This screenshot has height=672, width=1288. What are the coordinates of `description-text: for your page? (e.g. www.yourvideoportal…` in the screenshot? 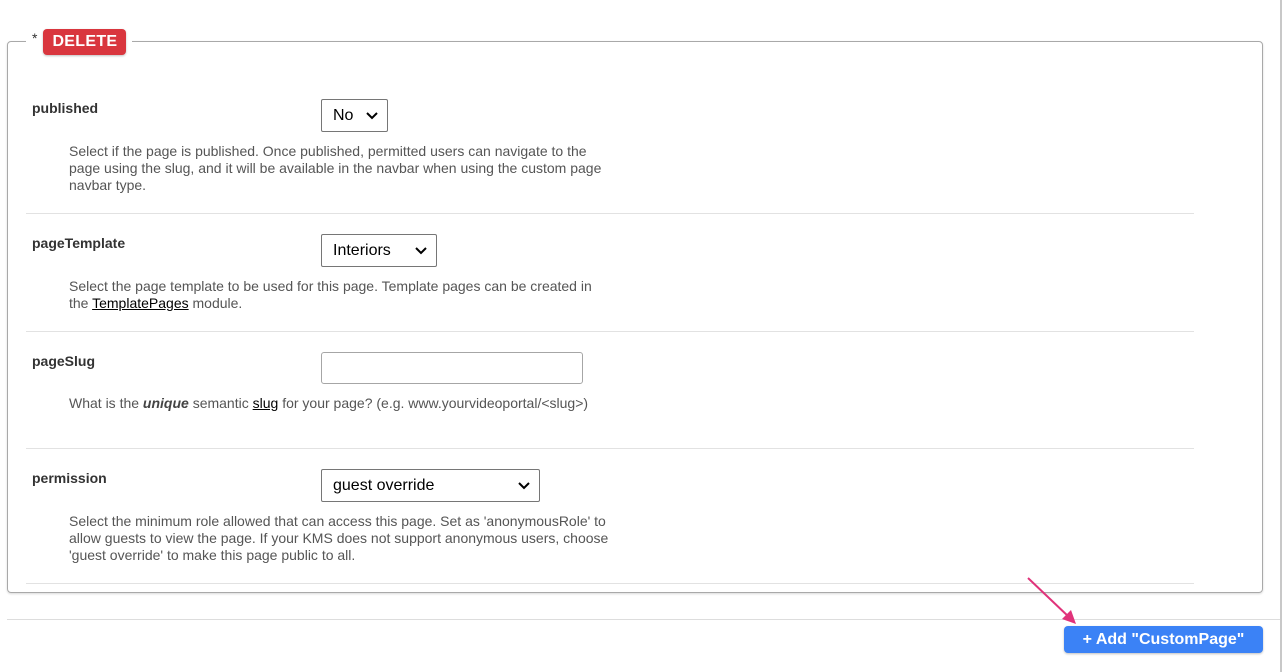 It's located at (433, 403).